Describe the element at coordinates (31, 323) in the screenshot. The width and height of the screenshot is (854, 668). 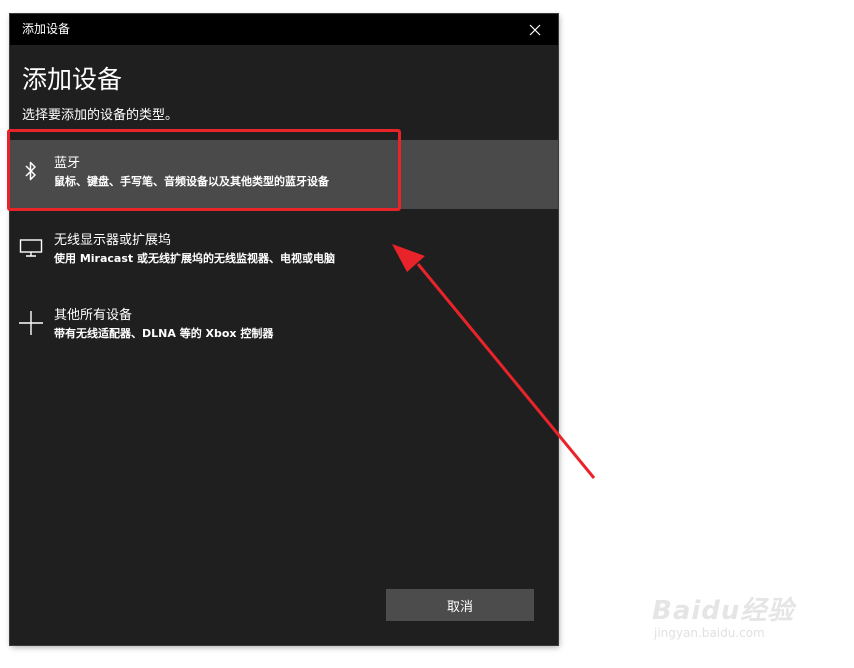
I see `plus-icon` at that location.